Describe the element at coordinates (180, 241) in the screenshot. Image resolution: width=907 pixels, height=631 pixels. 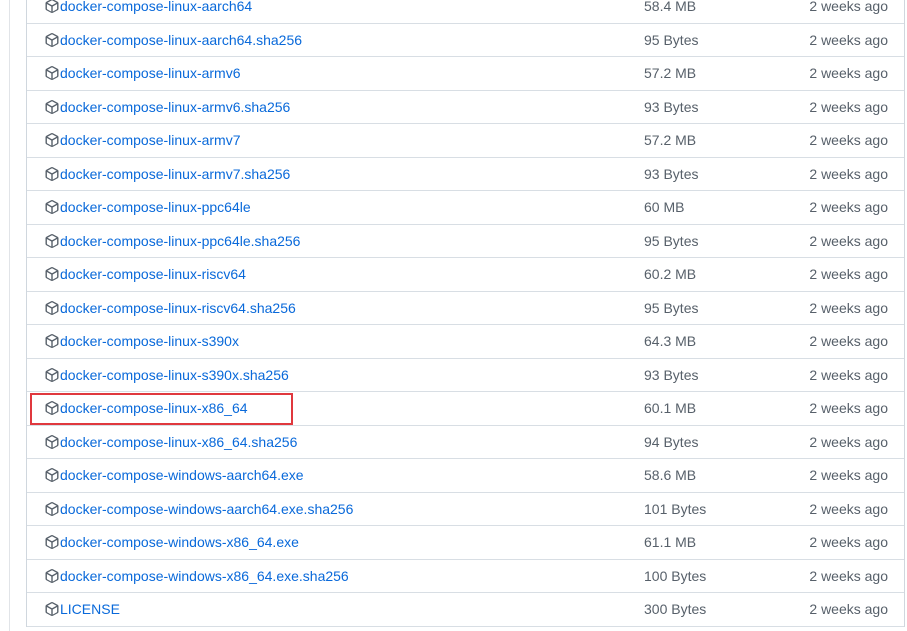
I see `asset-download-link: docker-compose-linux-ppc64le.sha256` at that location.